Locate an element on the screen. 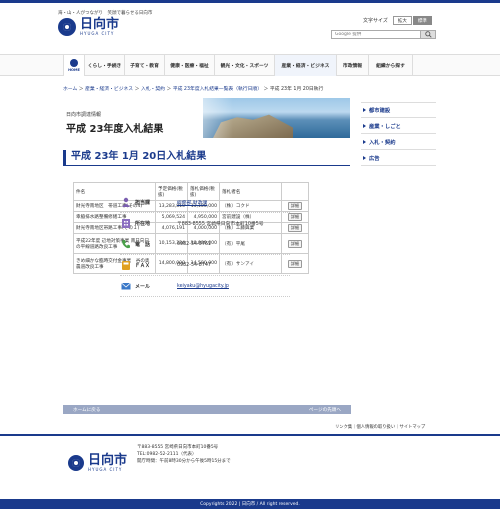 Image resolution: width=500 pixels, height=509 pixels. nav-item-education: 子育て・教育 is located at coordinates (144, 65).